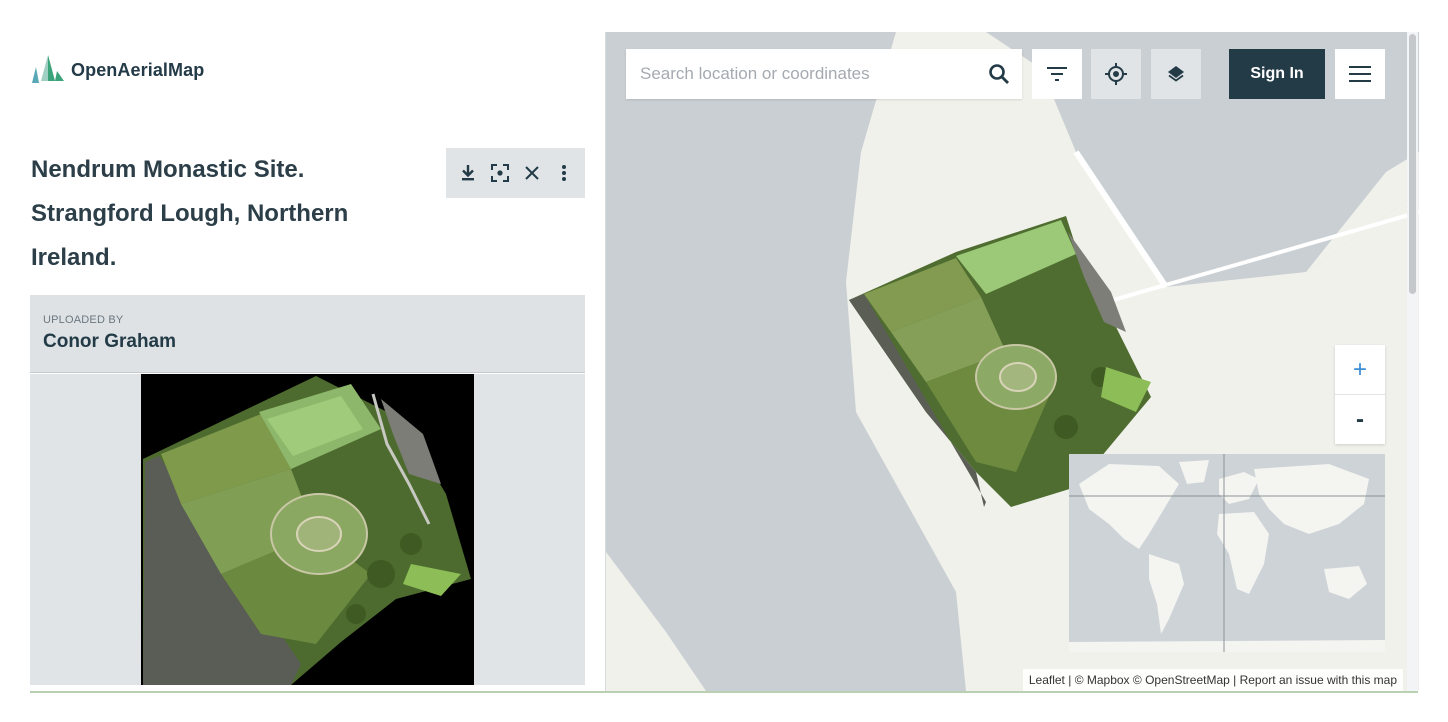 This screenshot has height=722, width=1448. What do you see at coordinates (1181, 680) in the screenshot?
I see `openstreetmap-link: © OpenStreetMap` at bounding box center [1181, 680].